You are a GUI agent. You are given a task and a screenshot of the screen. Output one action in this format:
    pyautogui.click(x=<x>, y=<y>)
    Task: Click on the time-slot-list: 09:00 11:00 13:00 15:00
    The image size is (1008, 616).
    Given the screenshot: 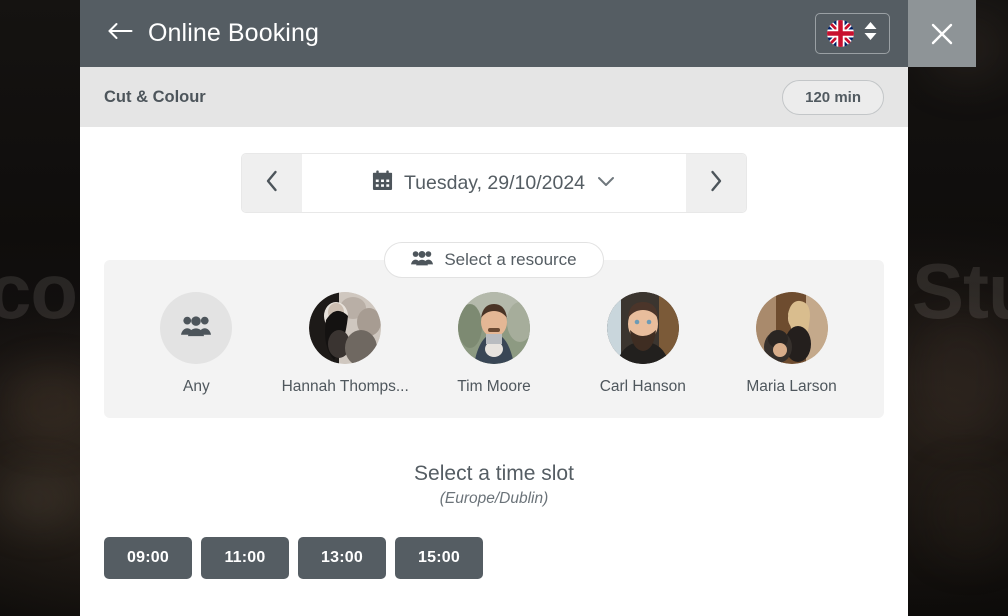 What is the action you would take?
    pyautogui.click(x=494, y=558)
    